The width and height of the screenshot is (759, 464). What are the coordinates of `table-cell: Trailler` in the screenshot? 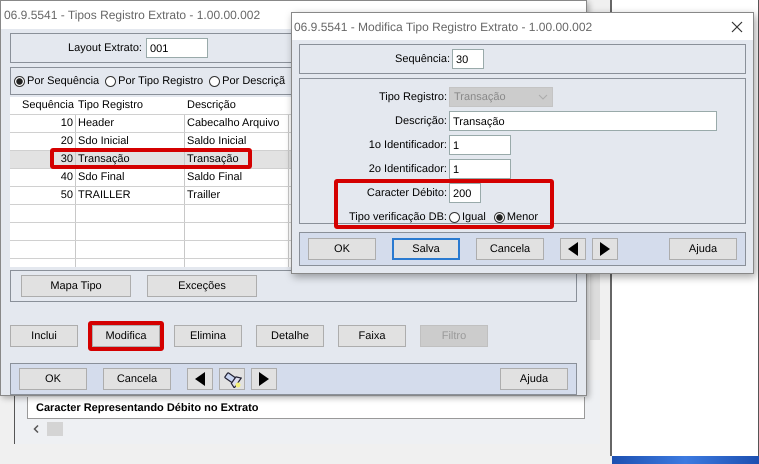 It's located at (237, 195).